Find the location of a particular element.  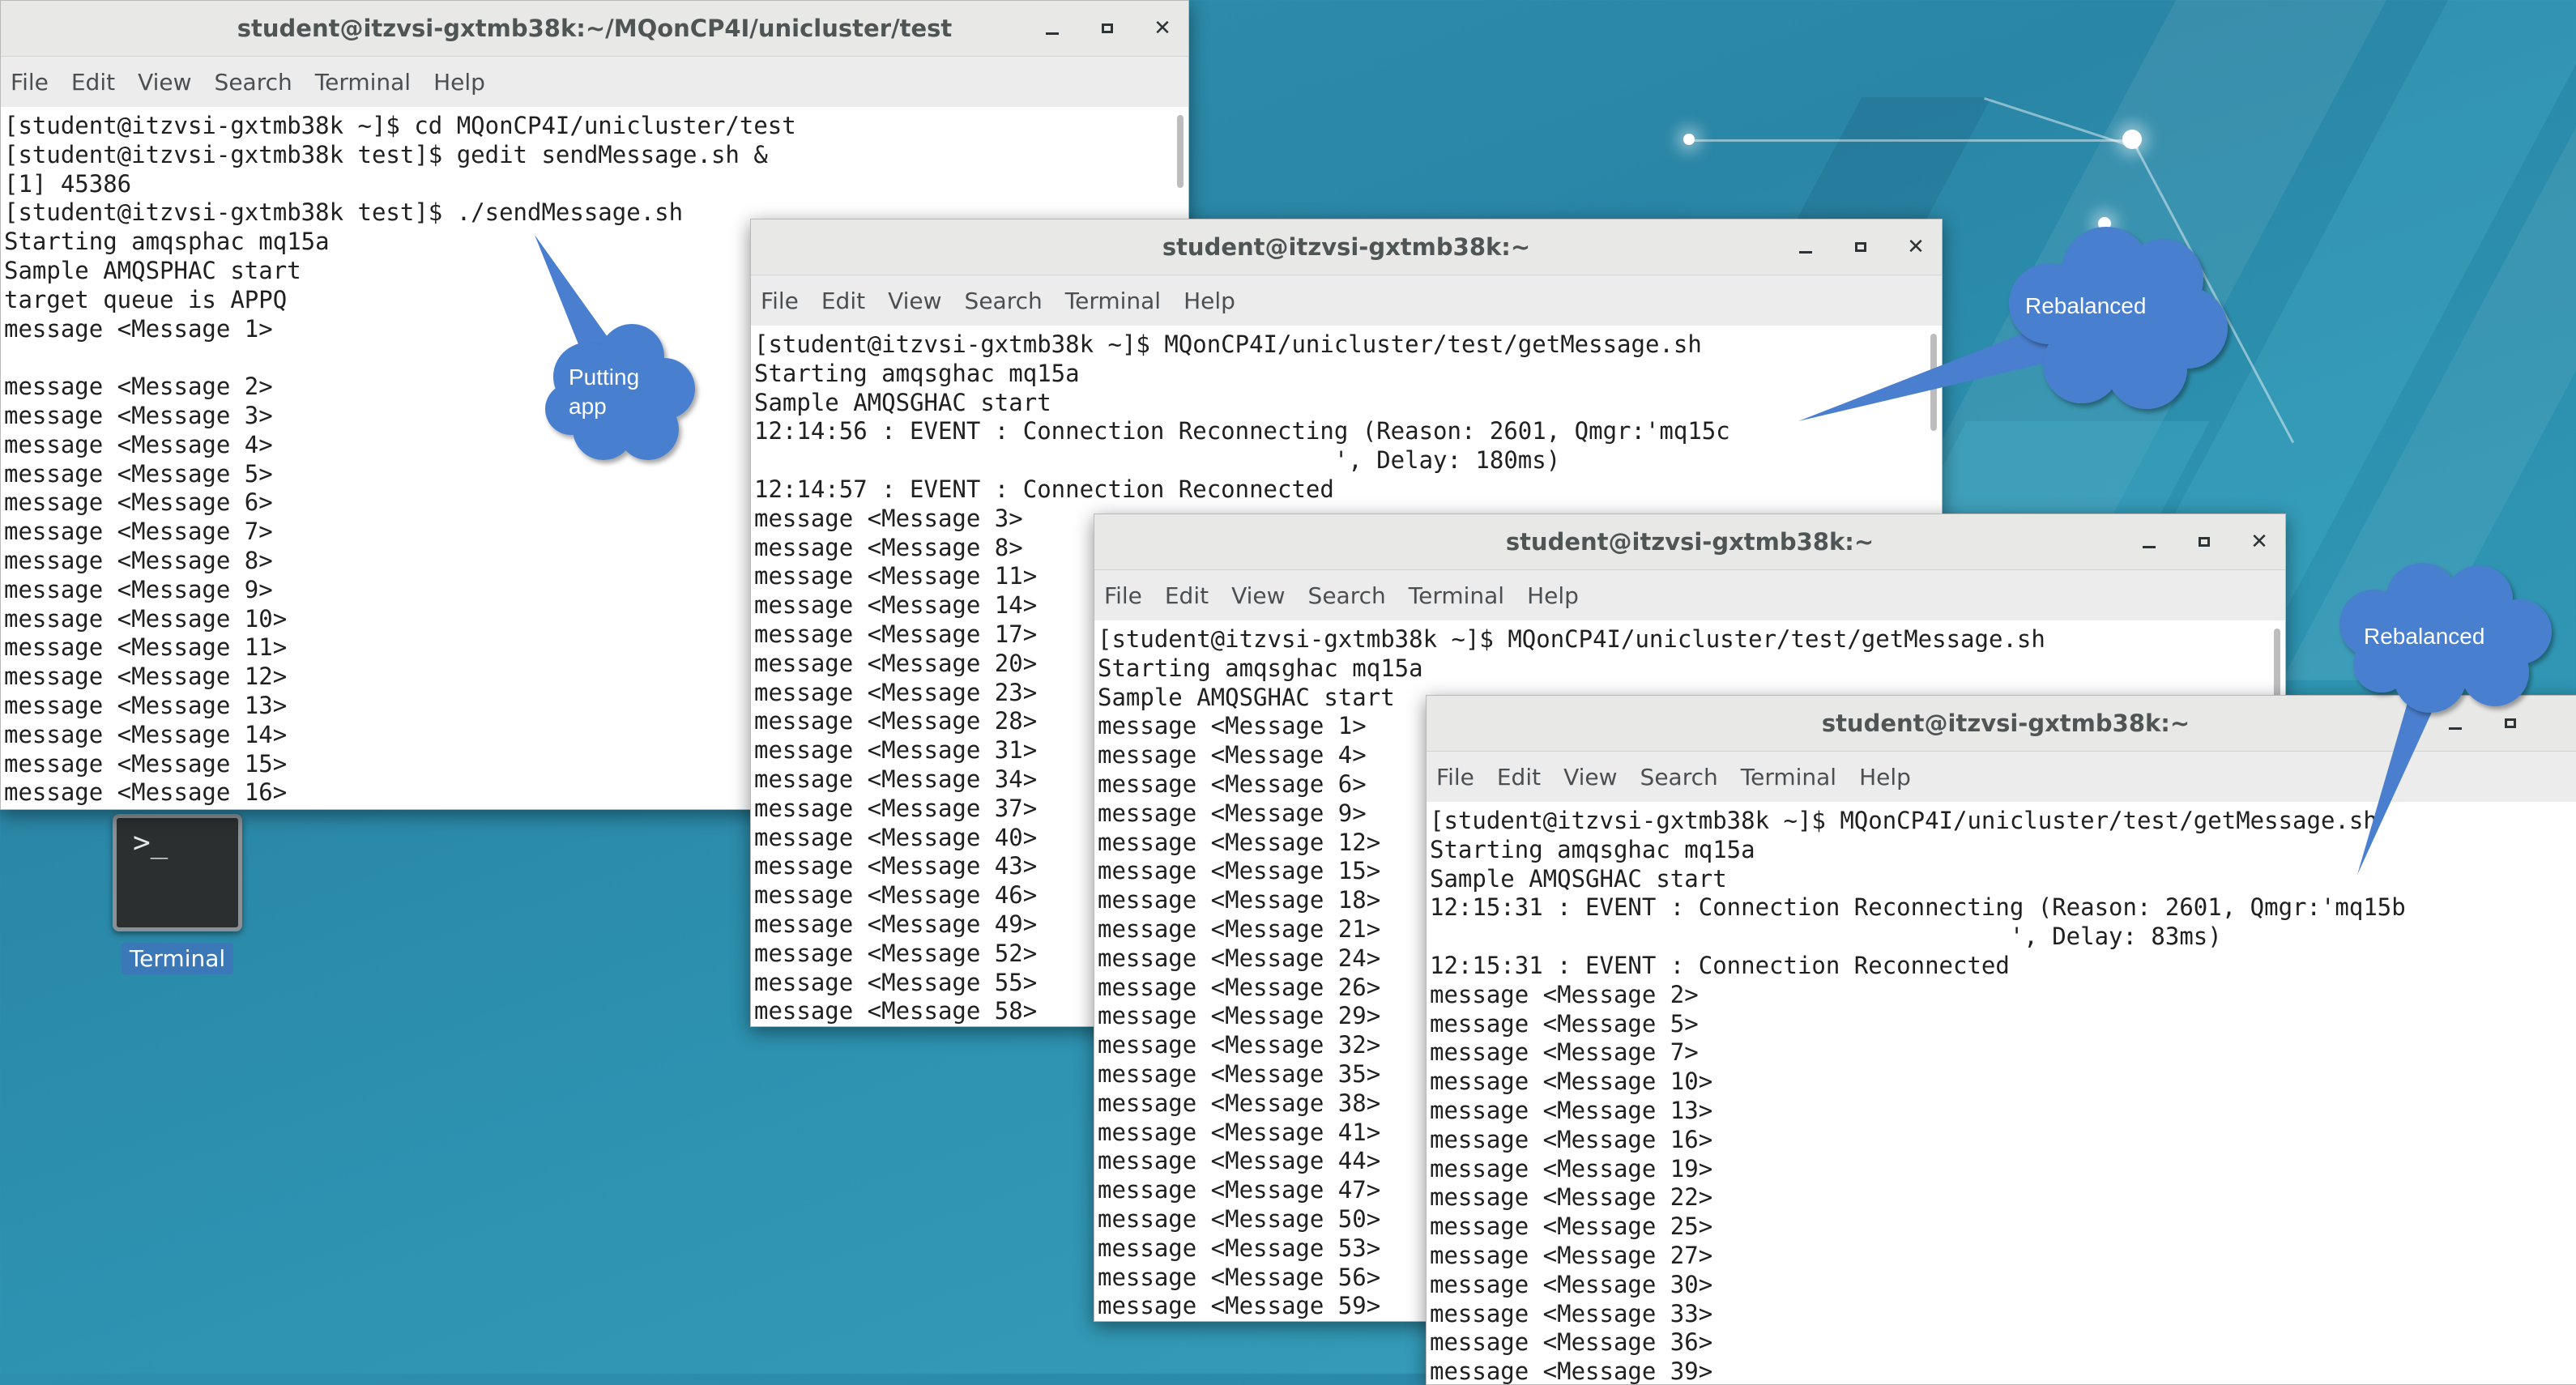

terminal-line: message <Message 16> is located at coordinates (1571, 1139).